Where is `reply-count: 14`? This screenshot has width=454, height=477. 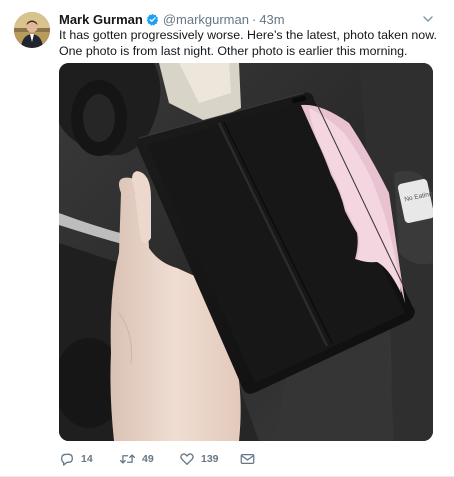
reply-count: 14 is located at coordinates (87, 459).